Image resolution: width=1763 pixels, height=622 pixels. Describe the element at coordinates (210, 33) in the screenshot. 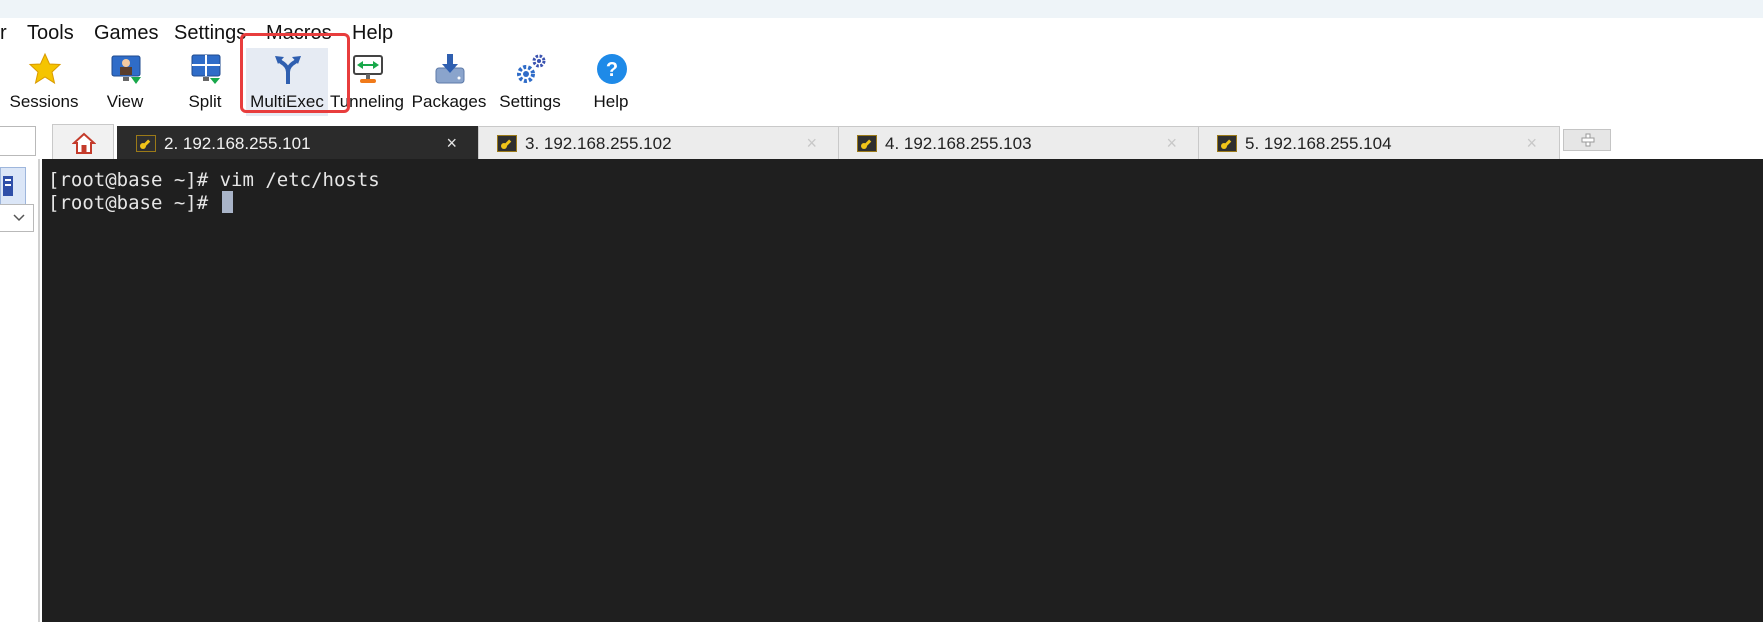

I see `menu-item-settings: Settings` at that location.